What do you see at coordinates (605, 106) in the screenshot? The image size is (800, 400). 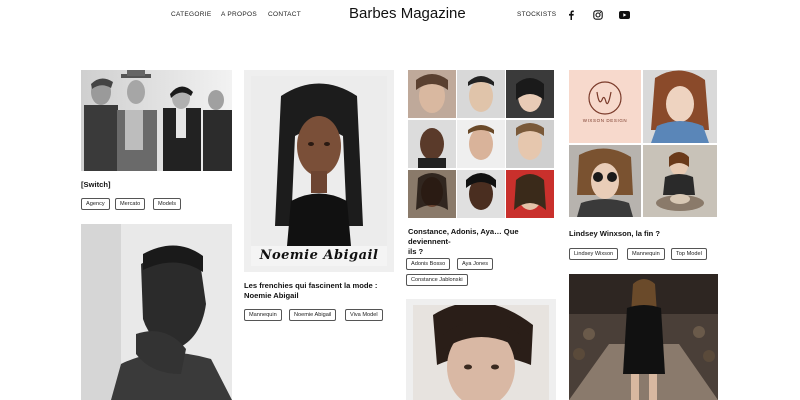 I see `article-image-wixson-logo: WIXSON DESIGN` at bounding box center [605, 106].